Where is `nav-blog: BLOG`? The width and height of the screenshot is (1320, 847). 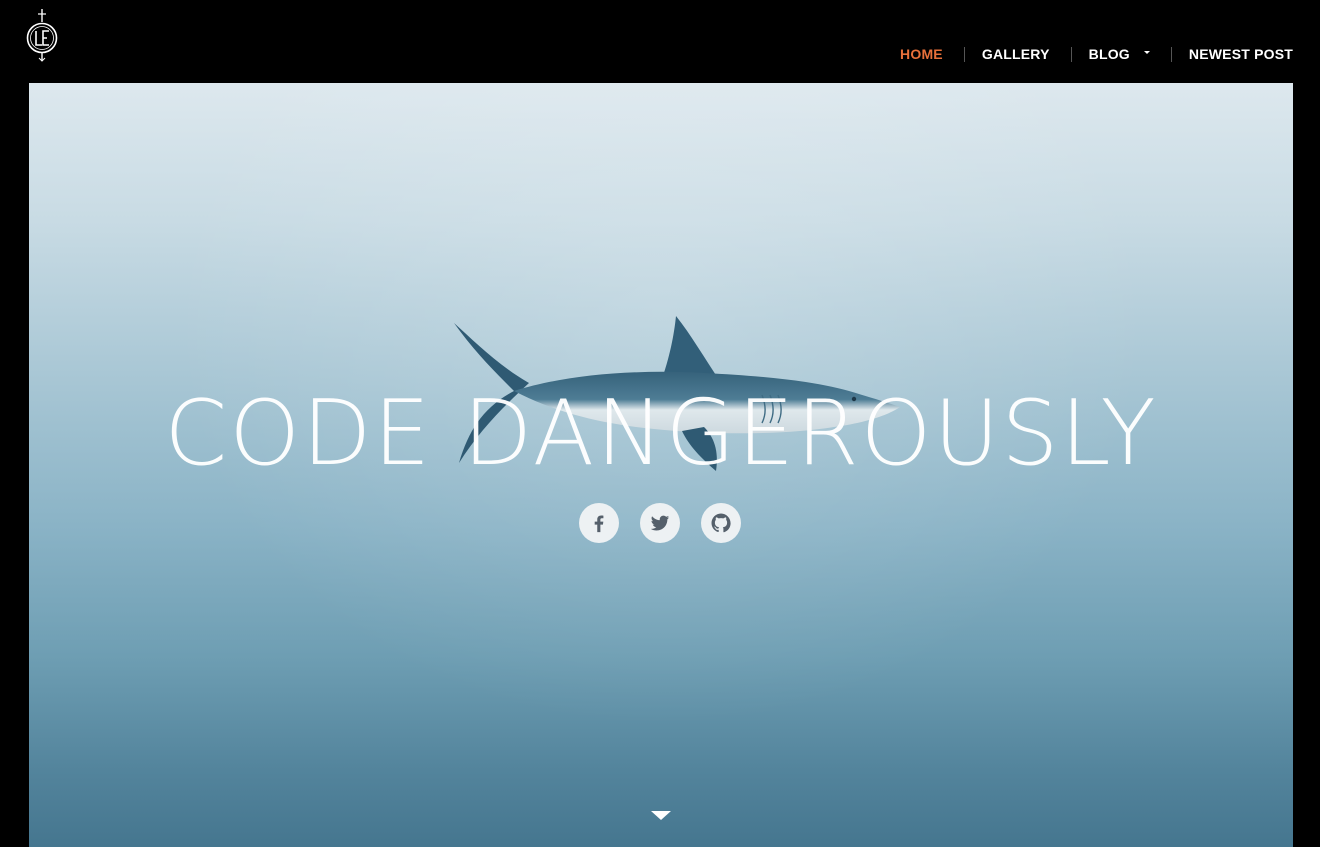 nav-blog: BLOG is located at coordinates (1119, 54).